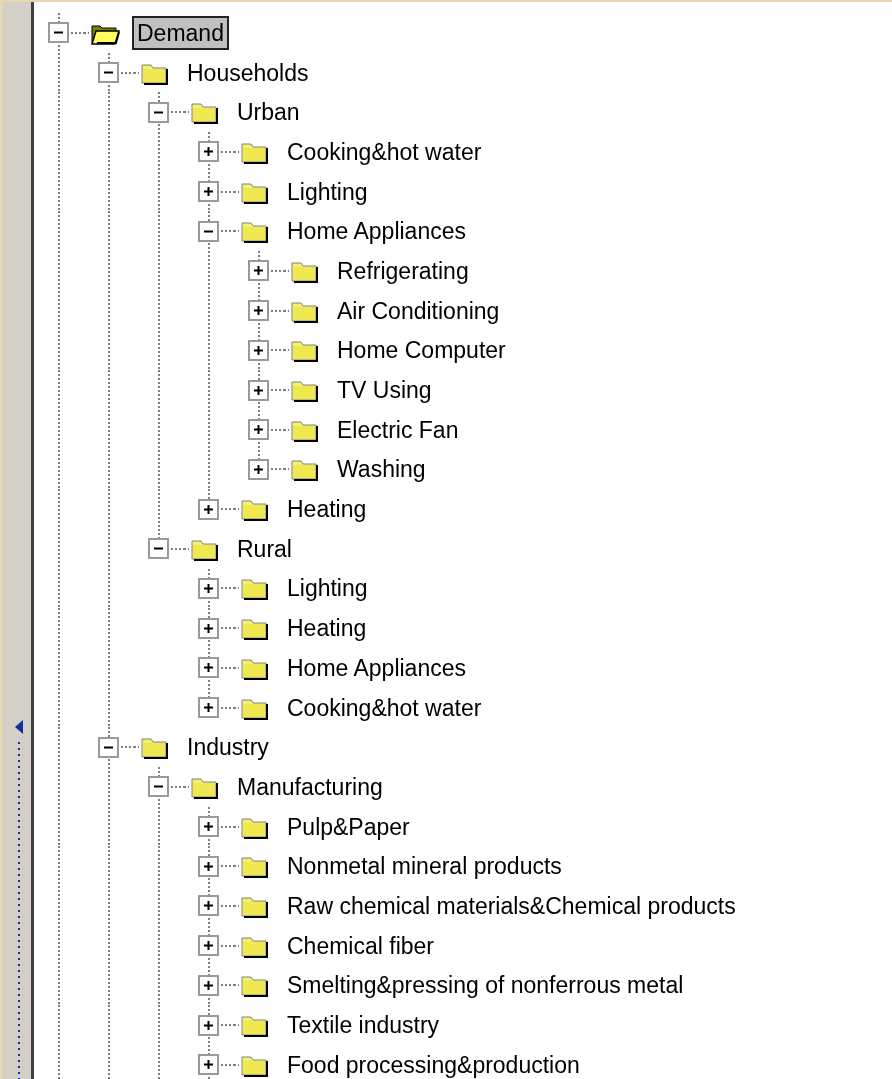  I want to click on tree-item: Industry, so click(228, 747).